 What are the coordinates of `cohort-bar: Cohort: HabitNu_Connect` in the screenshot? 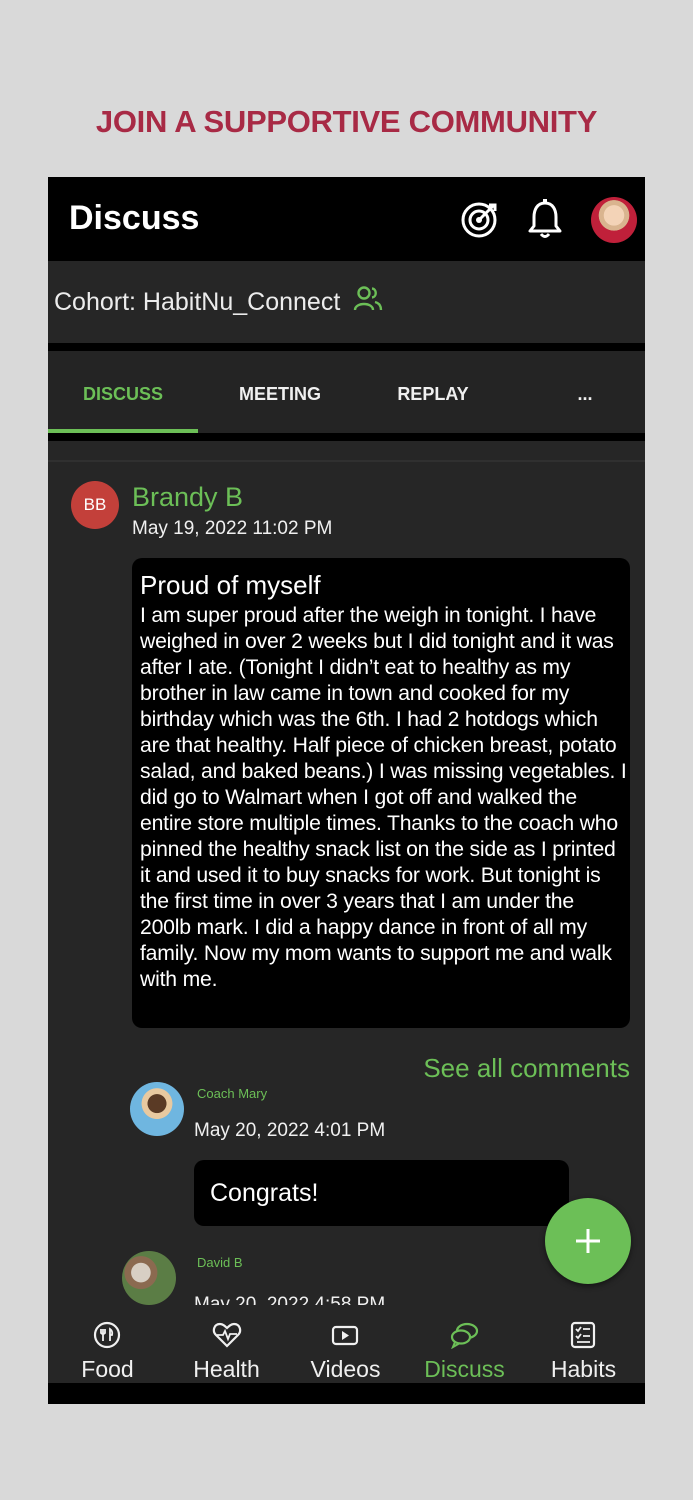 It's located at (346, 302).